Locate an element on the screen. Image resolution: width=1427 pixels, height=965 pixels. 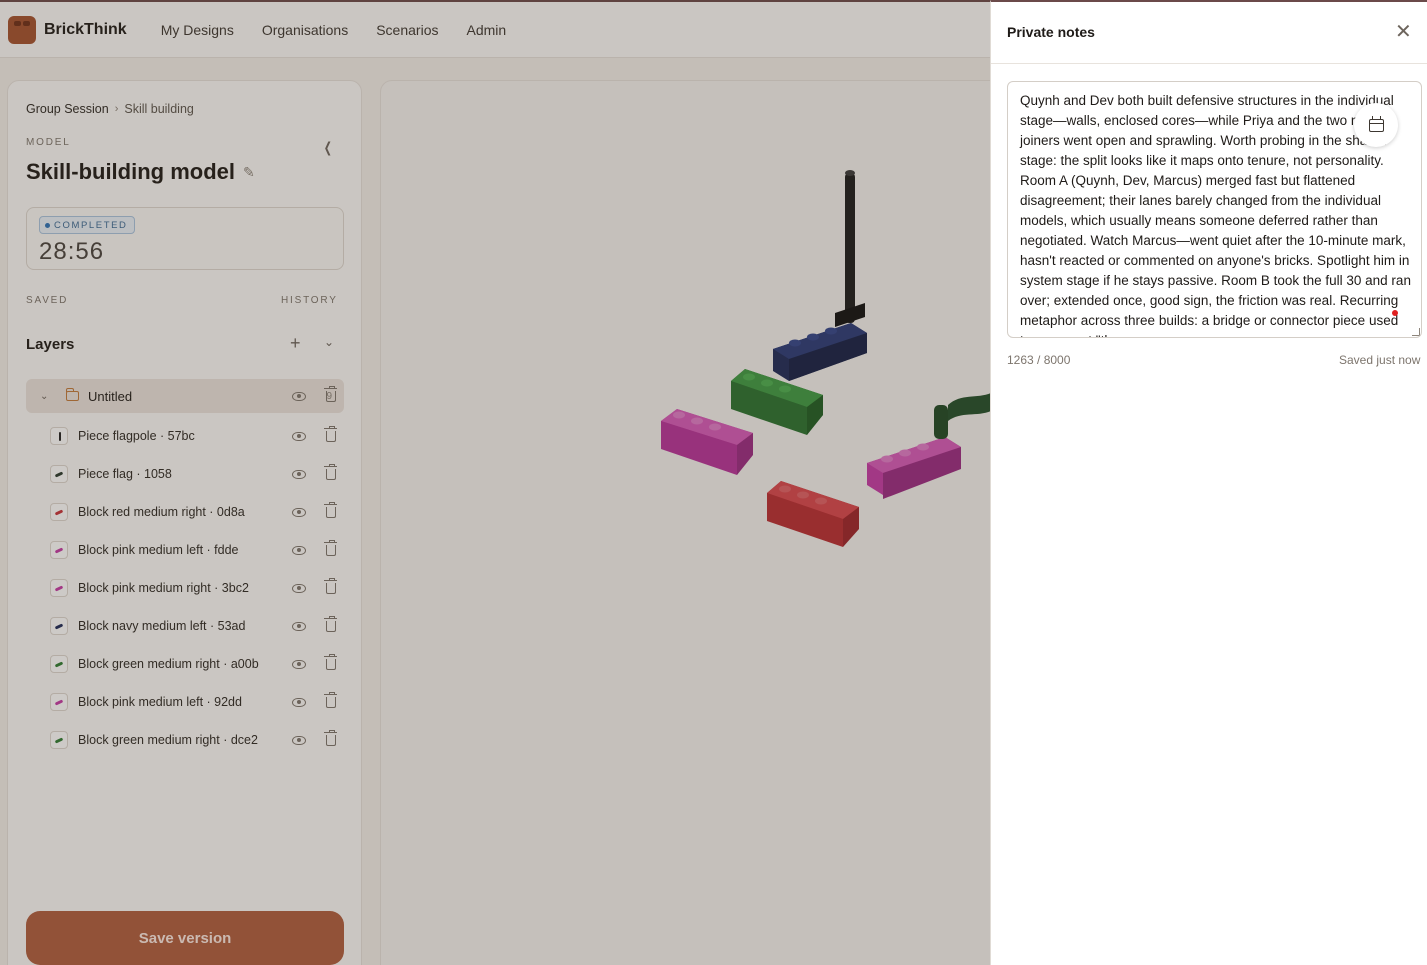
nav-scenarios: Scenarios is located at coordinates (407, 30).